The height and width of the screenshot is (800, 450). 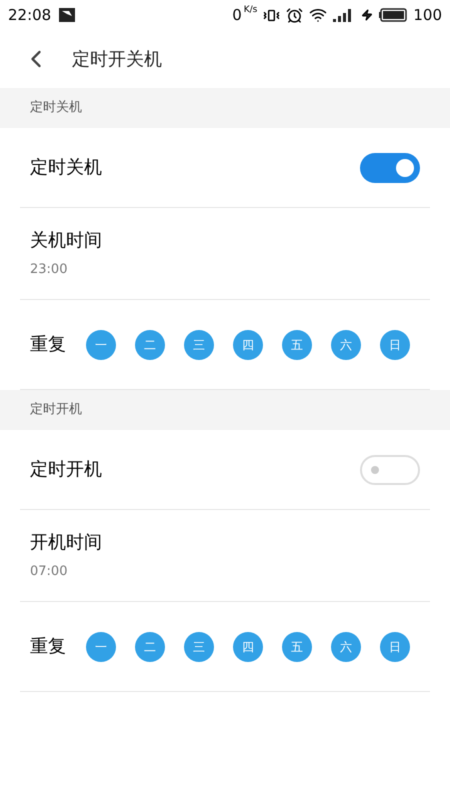 I want to click on toggle-label: 定时关机, so click(x=66, y=168).